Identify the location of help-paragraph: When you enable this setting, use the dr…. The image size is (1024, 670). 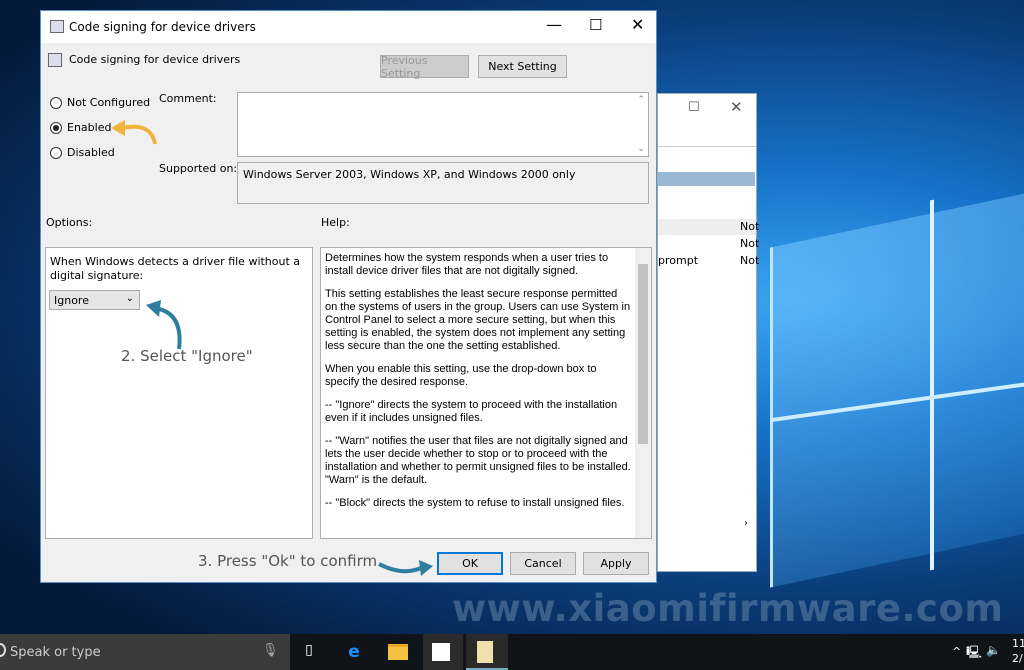
(461, 375).